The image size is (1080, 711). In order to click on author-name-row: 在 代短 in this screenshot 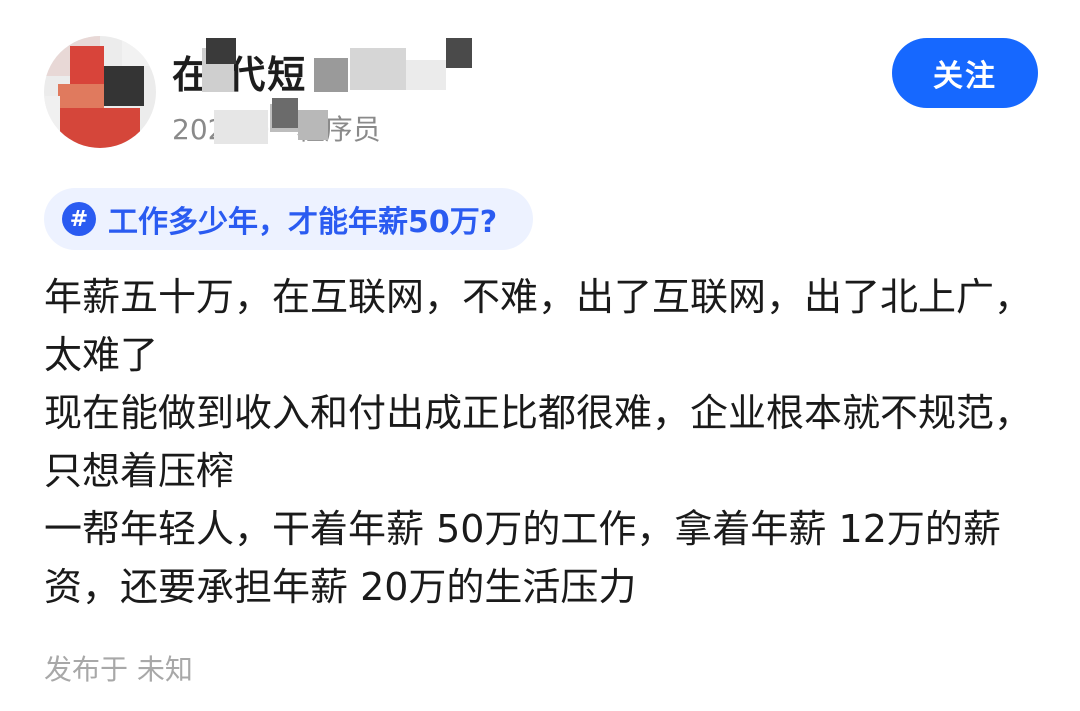, I will do `click(332, 68)`.